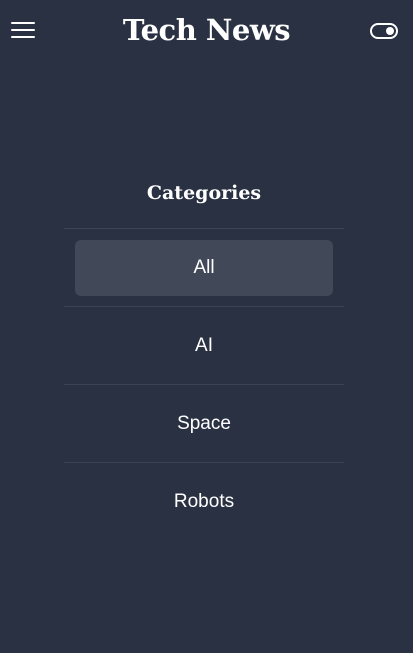 The height and width of the screenshot is (653, 413). Describe the element at coordinates (390, 31) in the screenshot. I see `toggle-knob` at that location.